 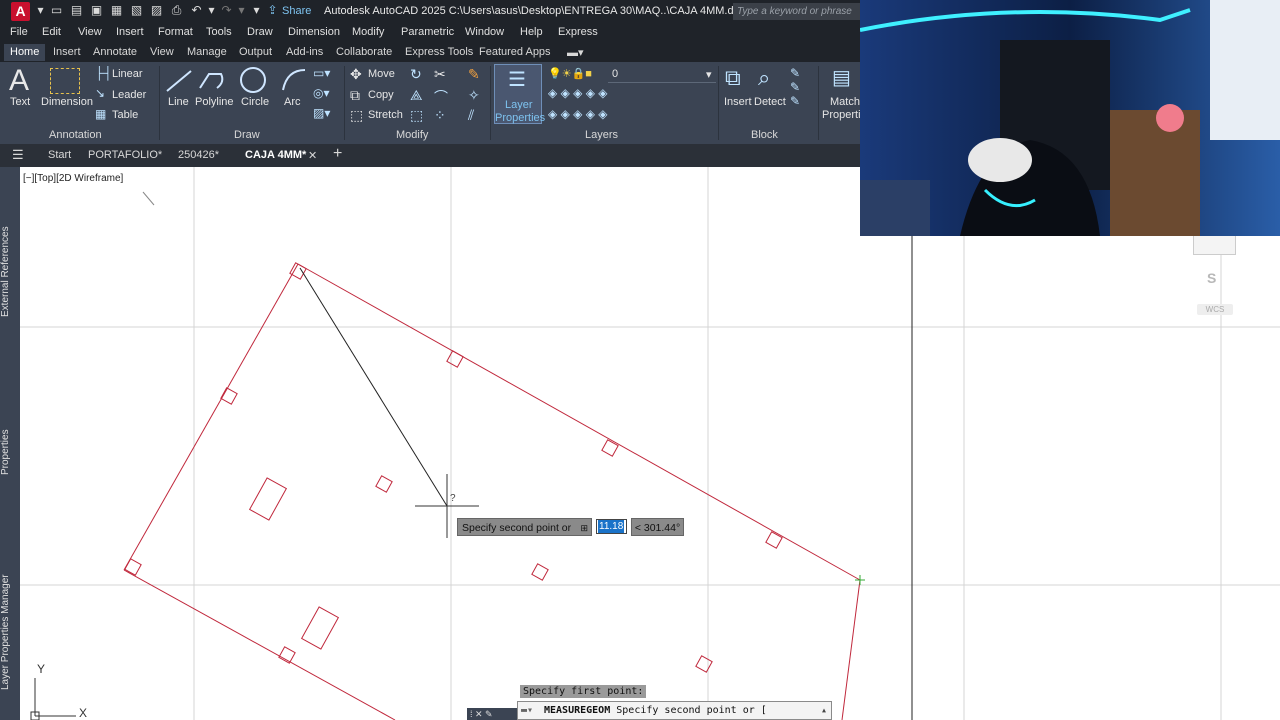 What do you see at coordinates (471, 115) in the screenshot?
I see `offset-icon: ⫽` at bounding box center [471, 115].